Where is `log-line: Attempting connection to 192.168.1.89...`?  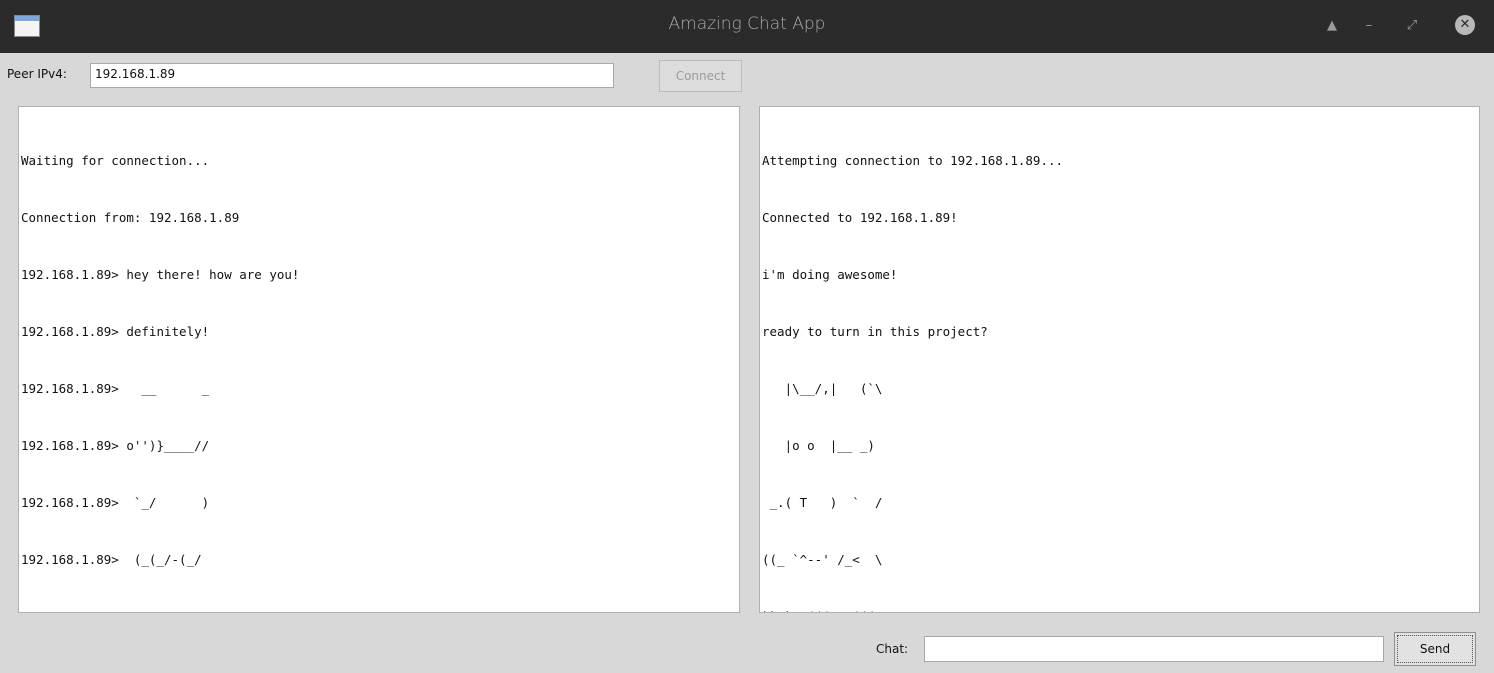
log-line: Attempting connection to 192.168.1.89... is located at coordinates (913, 160).